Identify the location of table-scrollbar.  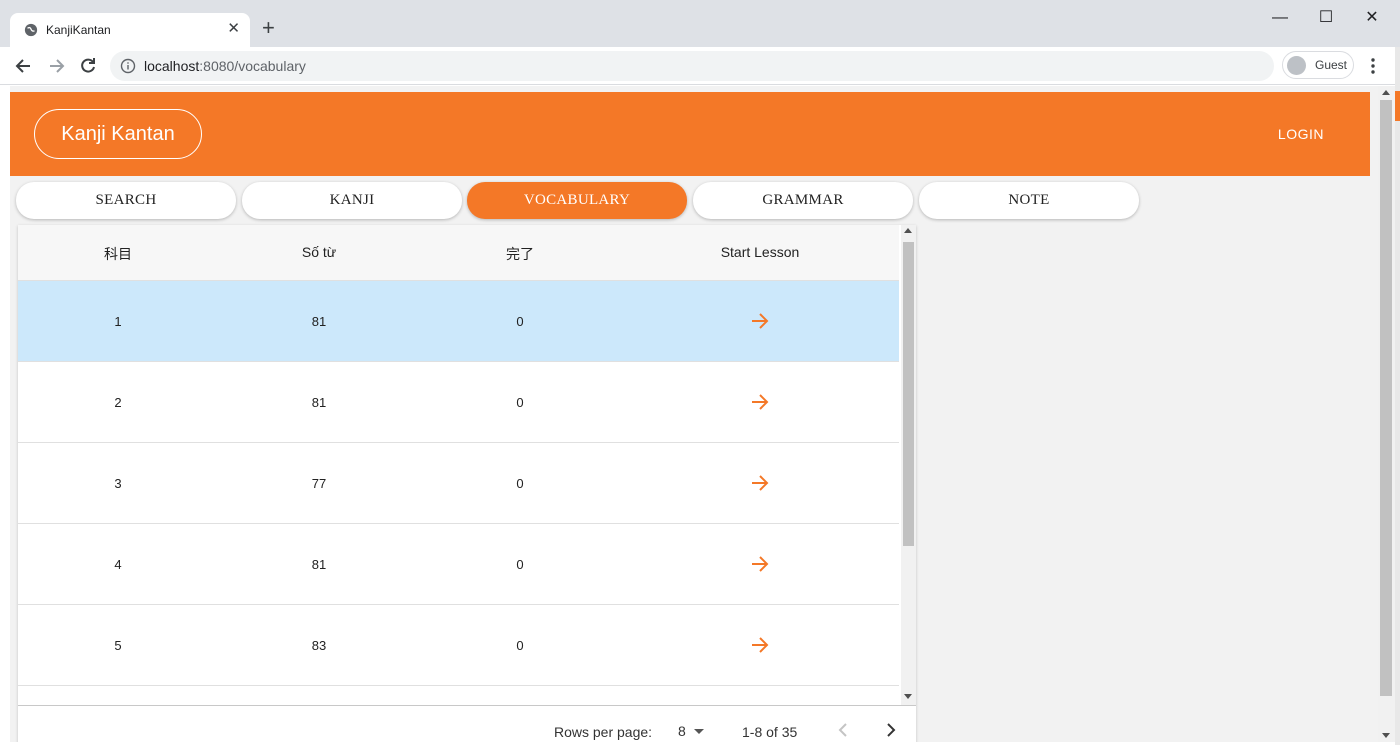
(908, 465).